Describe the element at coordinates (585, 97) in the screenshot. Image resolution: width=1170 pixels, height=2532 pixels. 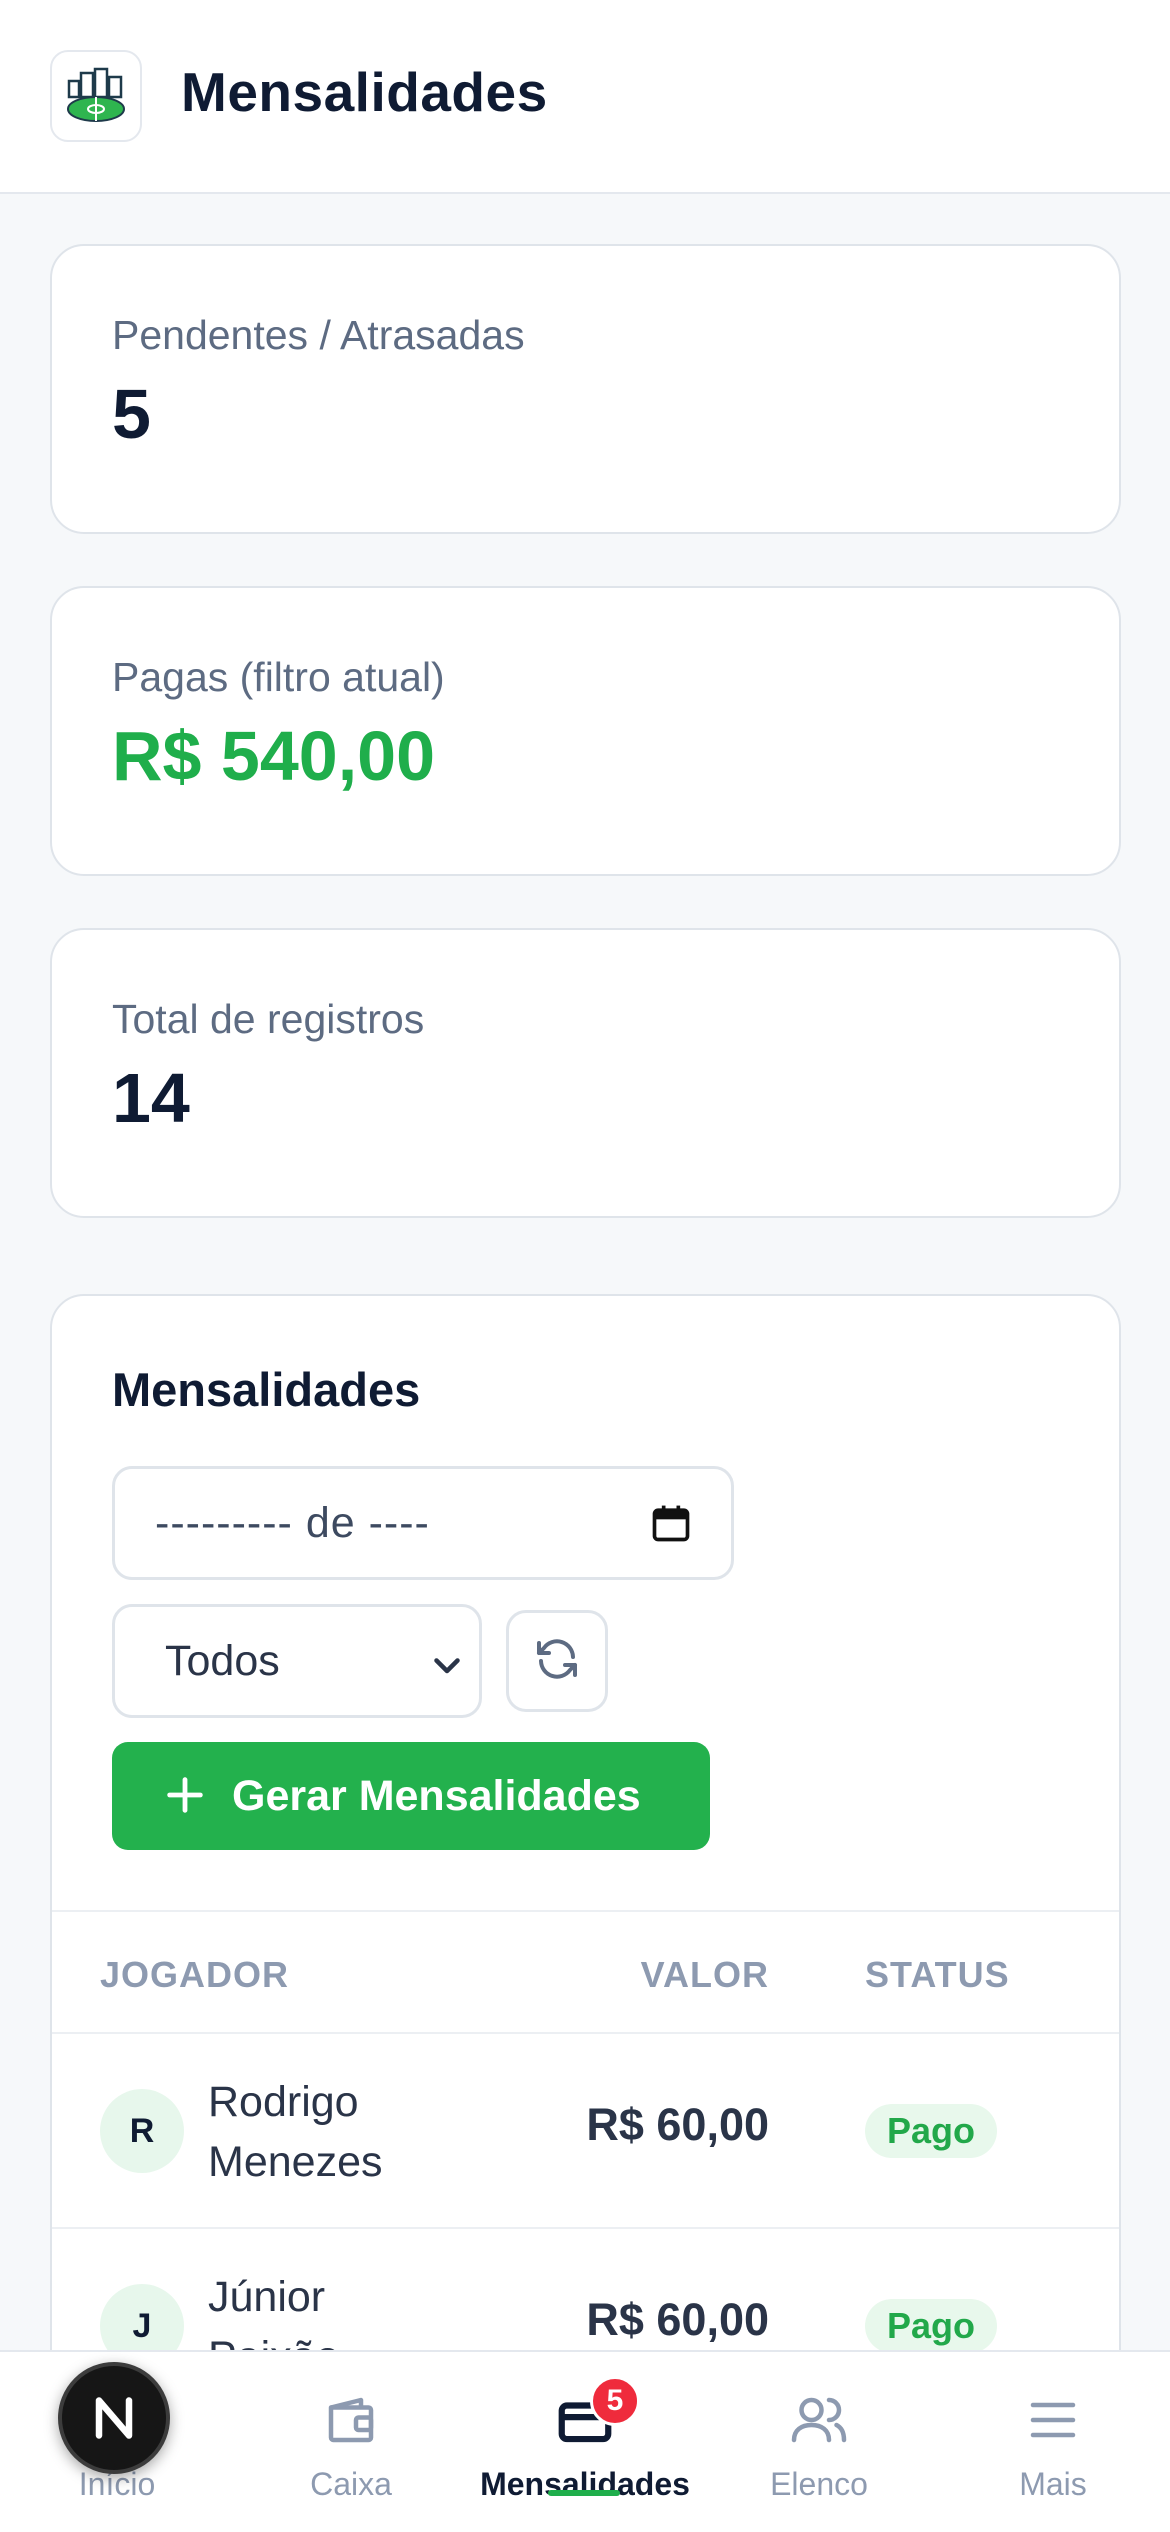
I see `app-header: Mensalidades` at that location.